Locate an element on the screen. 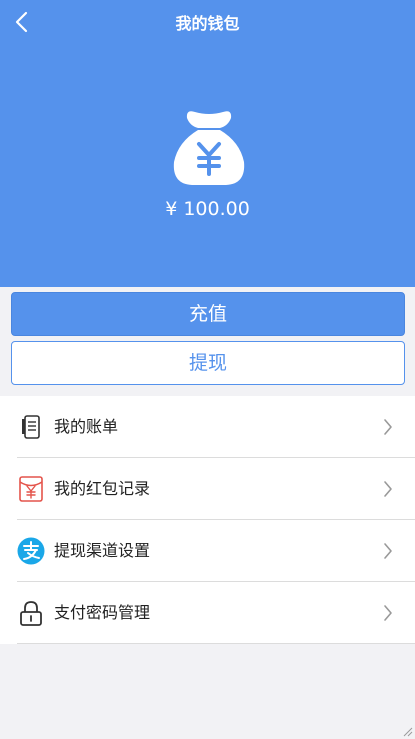 The width and height of the screenshot is (415, 739). menu-item-label: 我的红包记录 is located at coordinates (102, 488).